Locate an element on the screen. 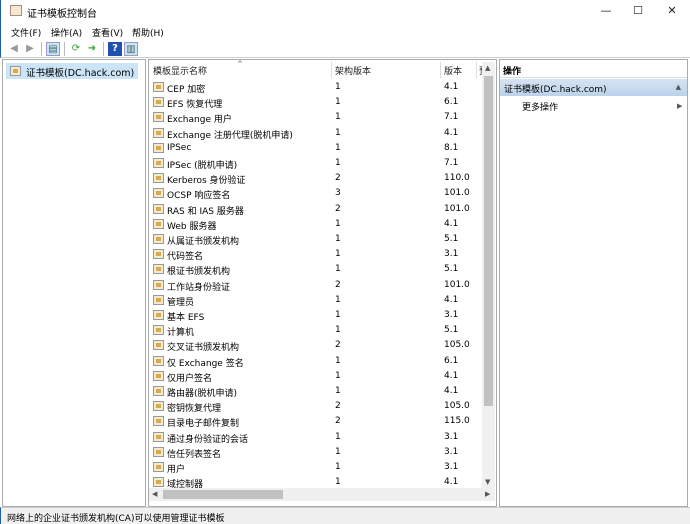 The width and height of the screenshot is (690, 524). menu-view: 查看(V) is located at coordinates (107, 32).